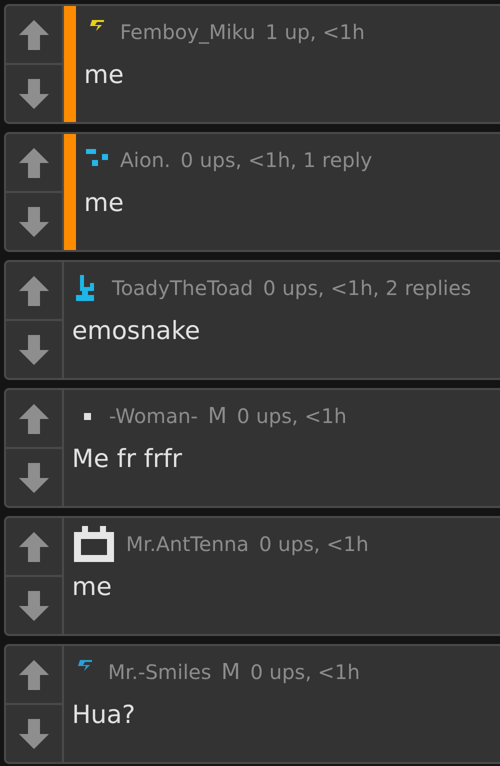  What do you see at coordinates (187, 544) in the screenshot?
I see `username: Mr.AntTenna` at bounding box center [187, 544].